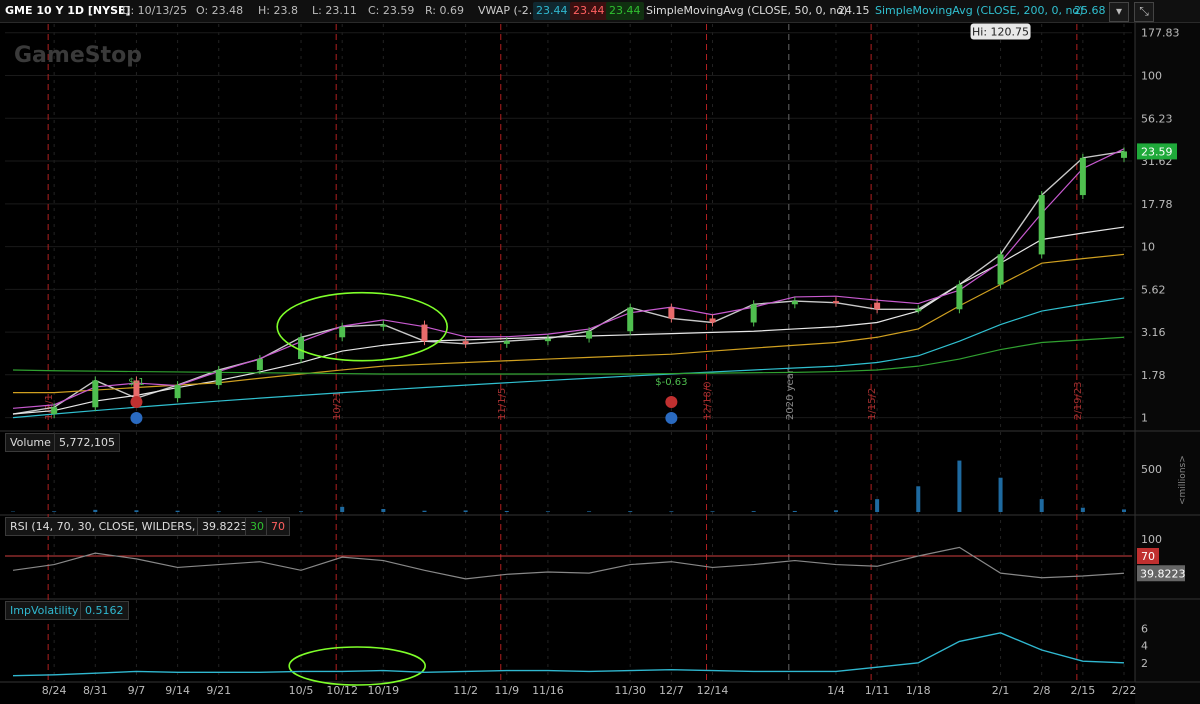  I want to click on x-tick-label: 9/7, so click(137, 690).